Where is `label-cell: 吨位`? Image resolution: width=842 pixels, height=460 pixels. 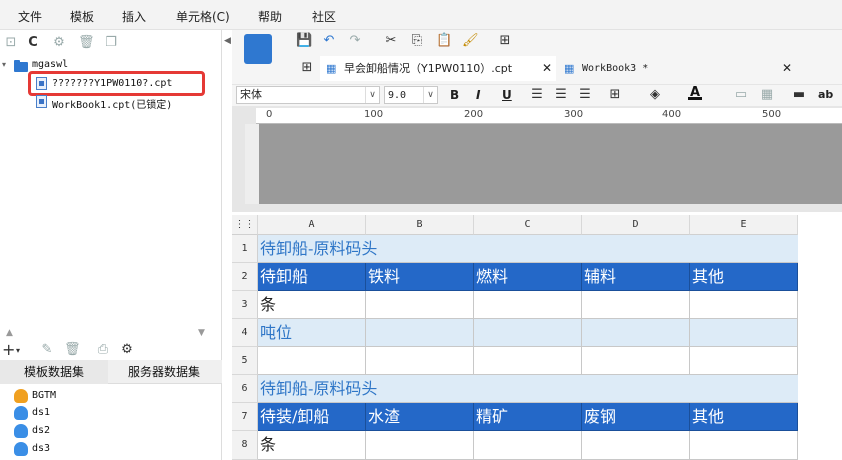
label-cell: 吨位 is located at coordinates (312, 333).